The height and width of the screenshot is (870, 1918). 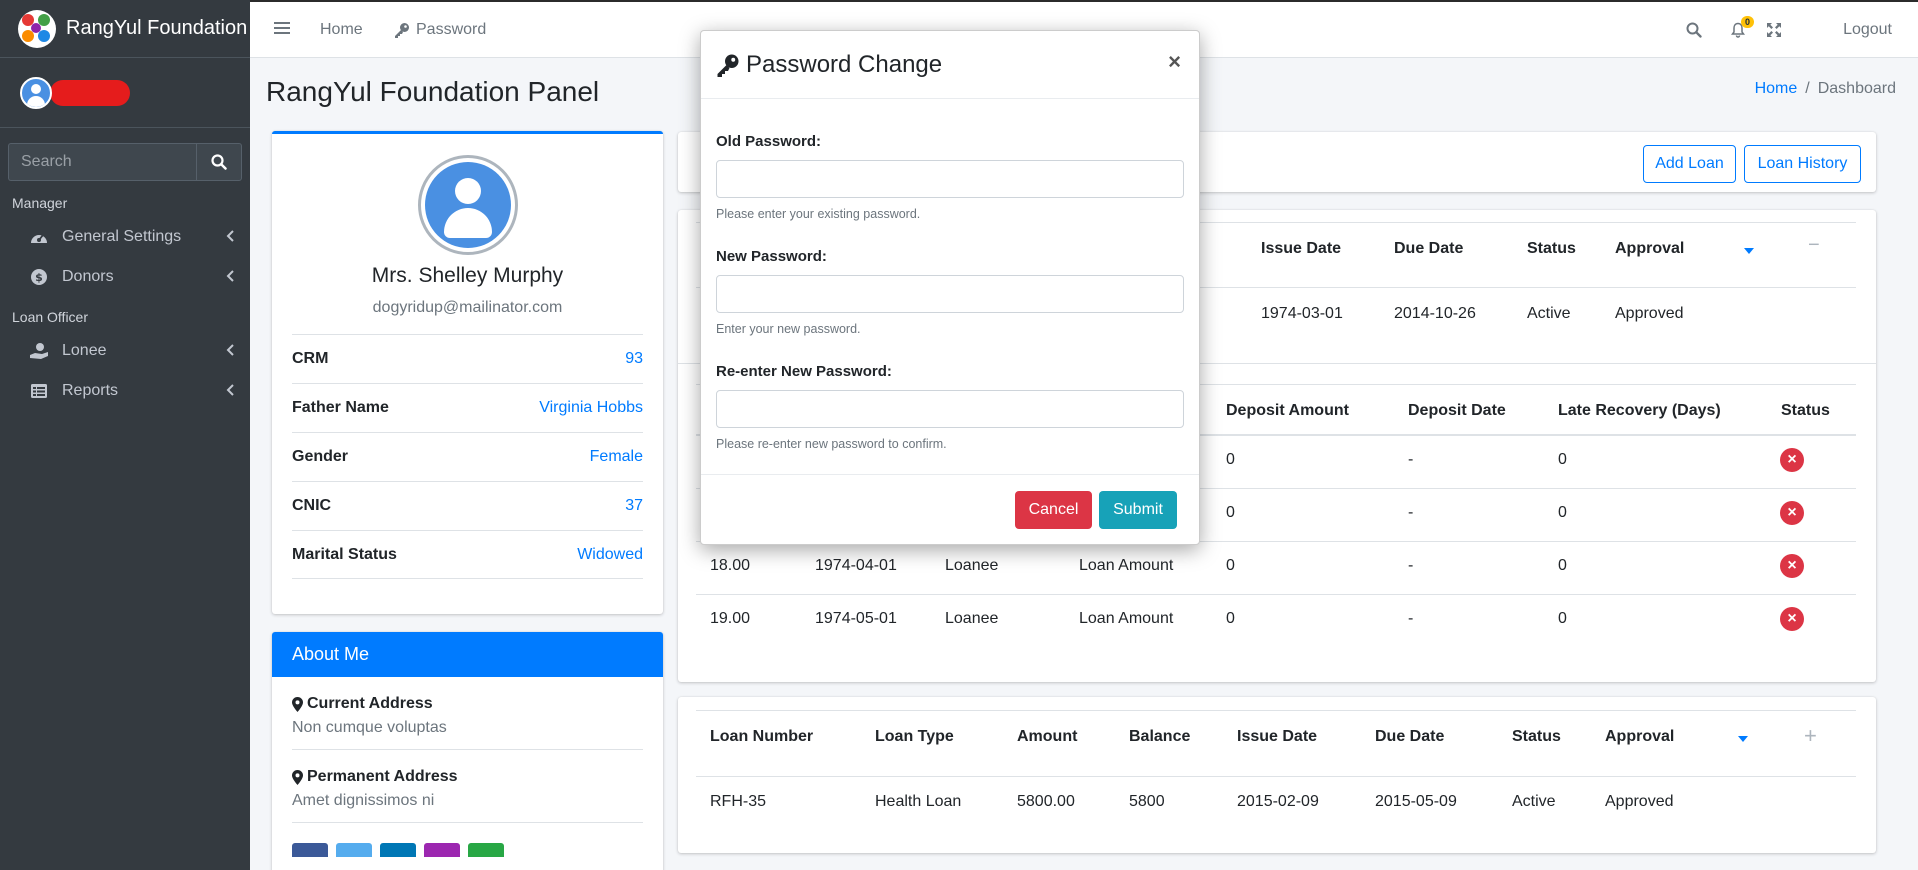 What do you see at coordinates (1689, 164) in the screenshot?
I see `add-loan-button: Add Loan` at bounding box center [1689, 164].